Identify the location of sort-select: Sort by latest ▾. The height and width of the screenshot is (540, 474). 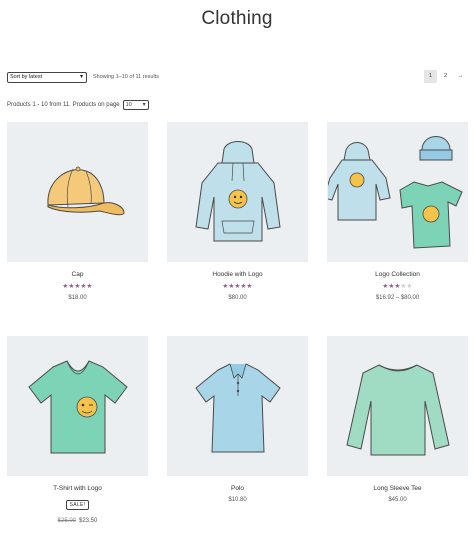
(47, 77).